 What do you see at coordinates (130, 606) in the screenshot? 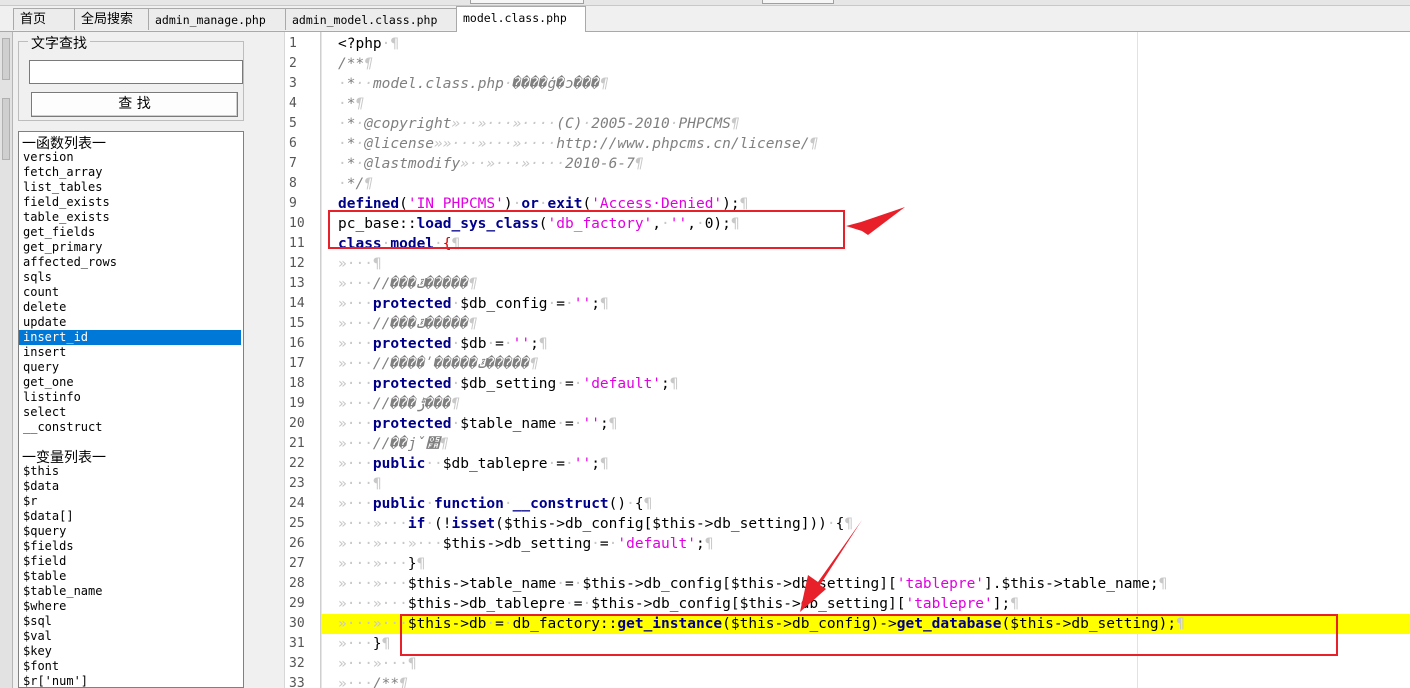
I see `variable-list-item: $where` at bounding box center [130, 606].